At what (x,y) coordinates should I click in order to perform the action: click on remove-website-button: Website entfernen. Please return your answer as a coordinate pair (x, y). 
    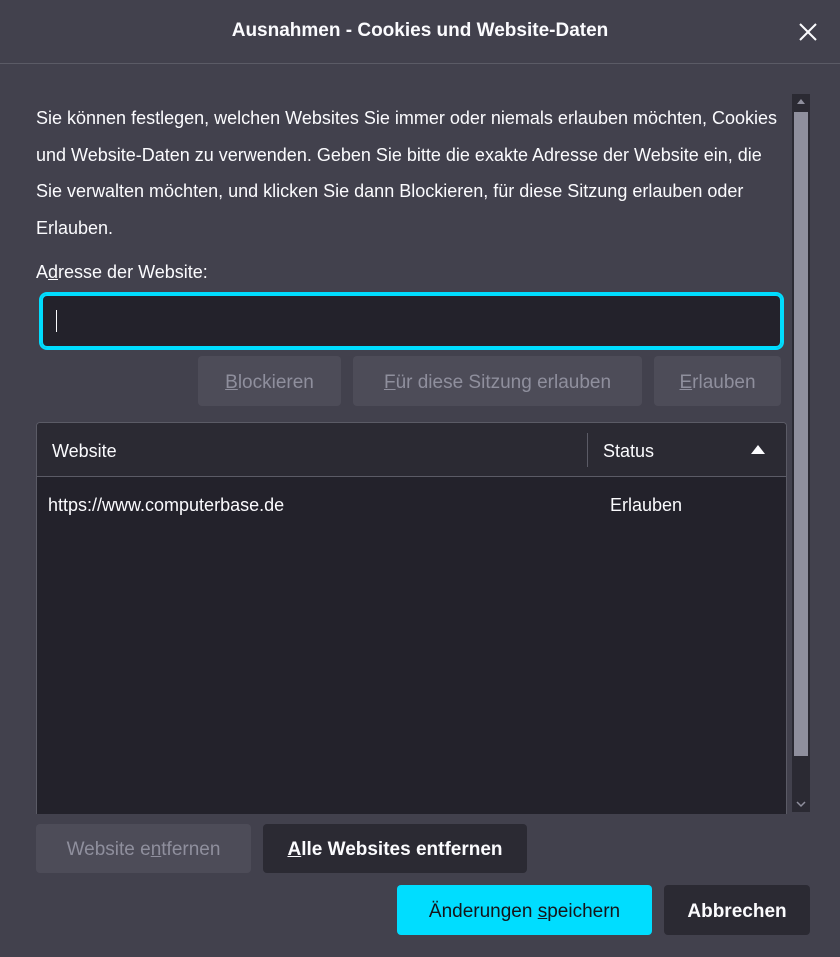
    Looking at the image, I should click on (143, 848).